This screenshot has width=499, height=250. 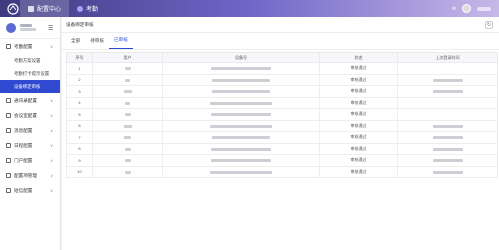 I want to click on sidebar-item-label: 日程配置, so click(x=23, y=145).